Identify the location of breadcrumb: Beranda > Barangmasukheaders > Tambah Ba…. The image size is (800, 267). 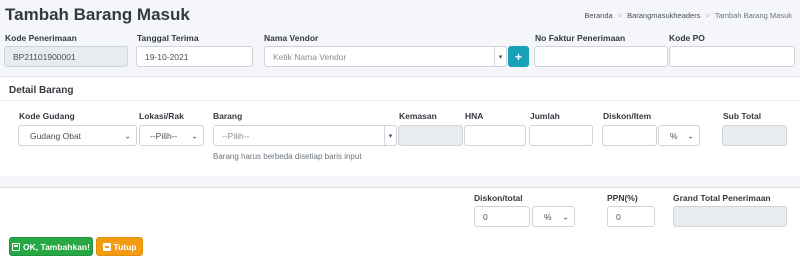
(688, 15).